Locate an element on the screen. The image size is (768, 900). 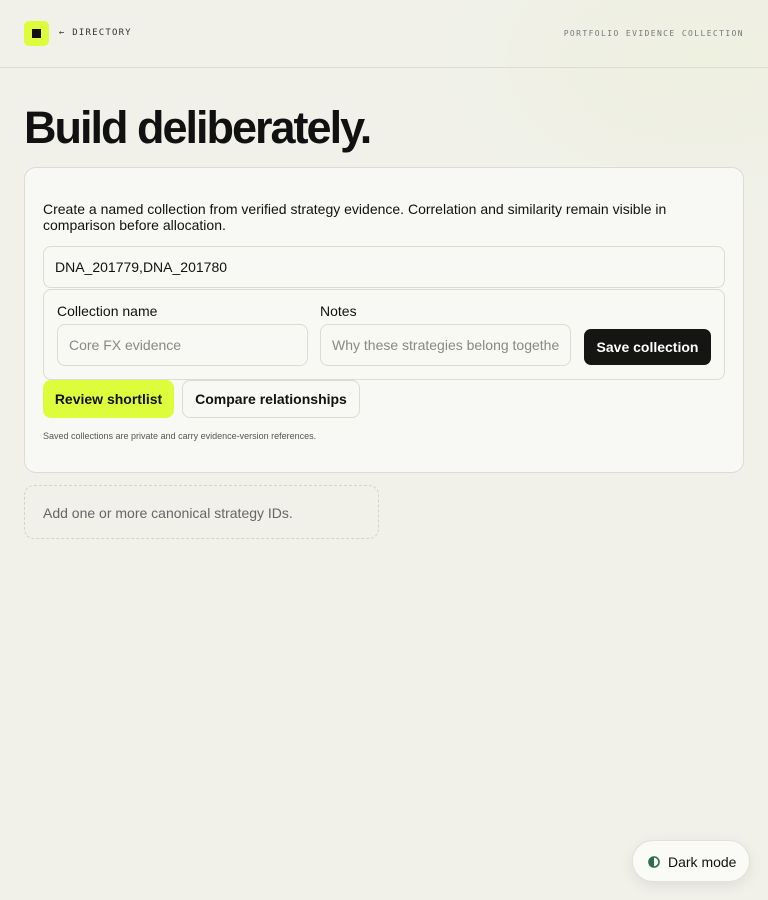
dark-mode-toggle: Dark mode is located at coordinates (691, 861).